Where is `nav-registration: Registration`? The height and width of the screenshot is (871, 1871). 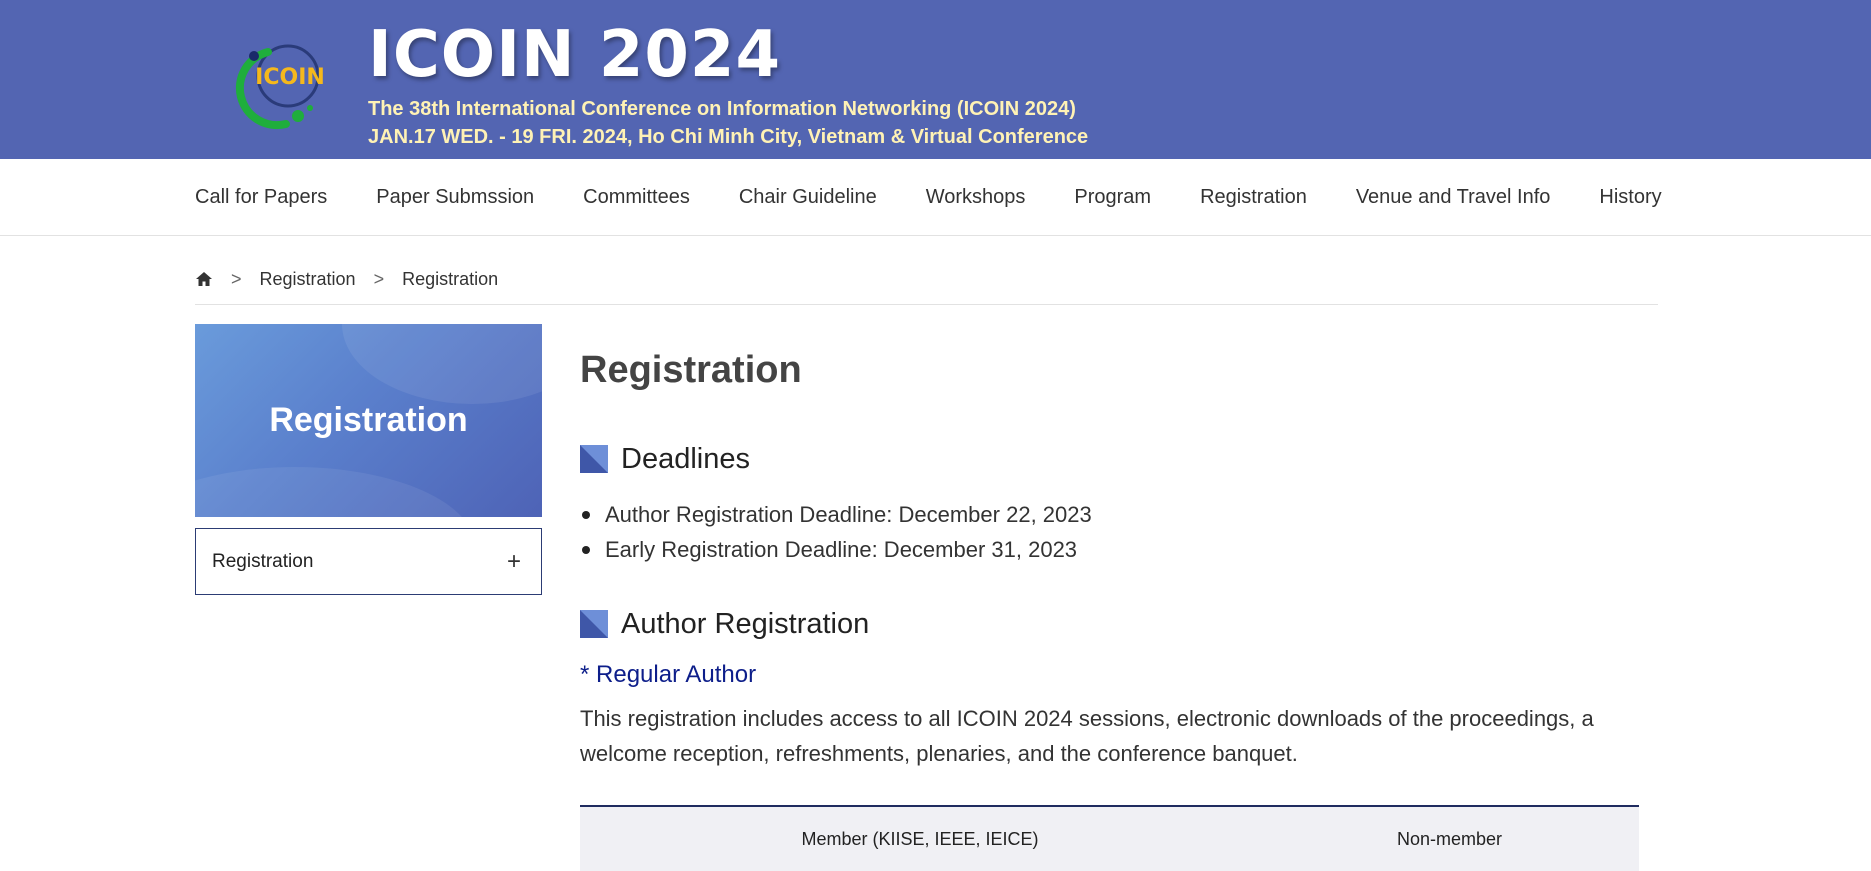 nav-registration: Registration is located at coordinates (1253, 197).